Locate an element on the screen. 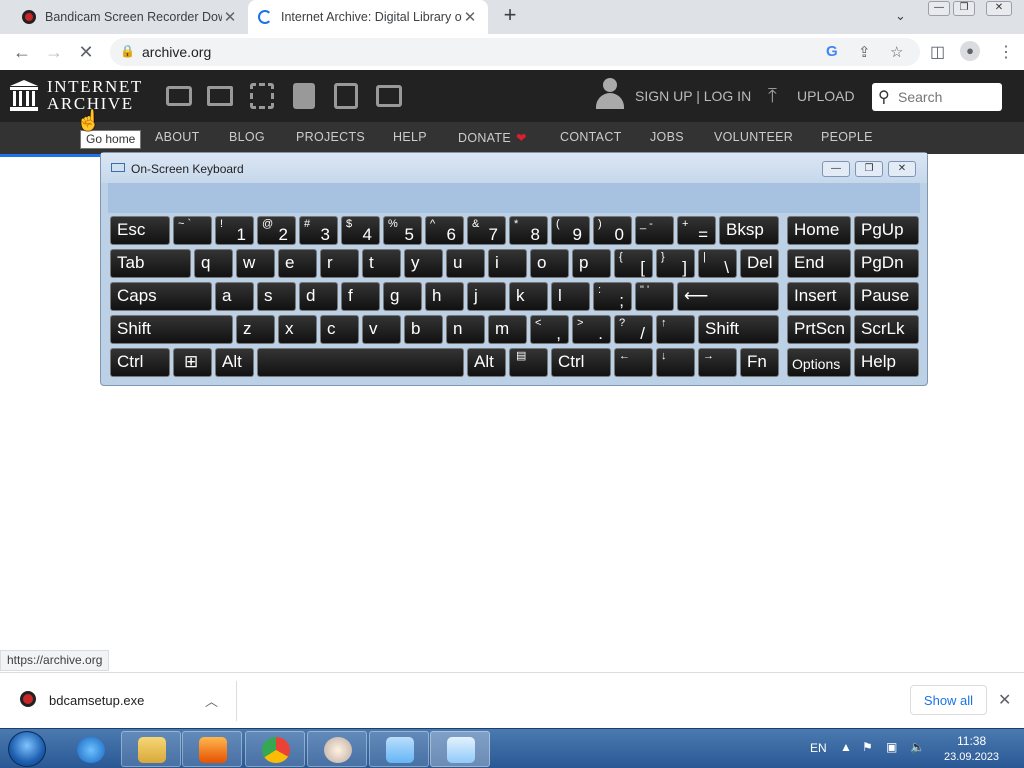 This screenshot has width=1024, height=768. chevron-up-icon: ︿ is located at coordinates (211, 700).